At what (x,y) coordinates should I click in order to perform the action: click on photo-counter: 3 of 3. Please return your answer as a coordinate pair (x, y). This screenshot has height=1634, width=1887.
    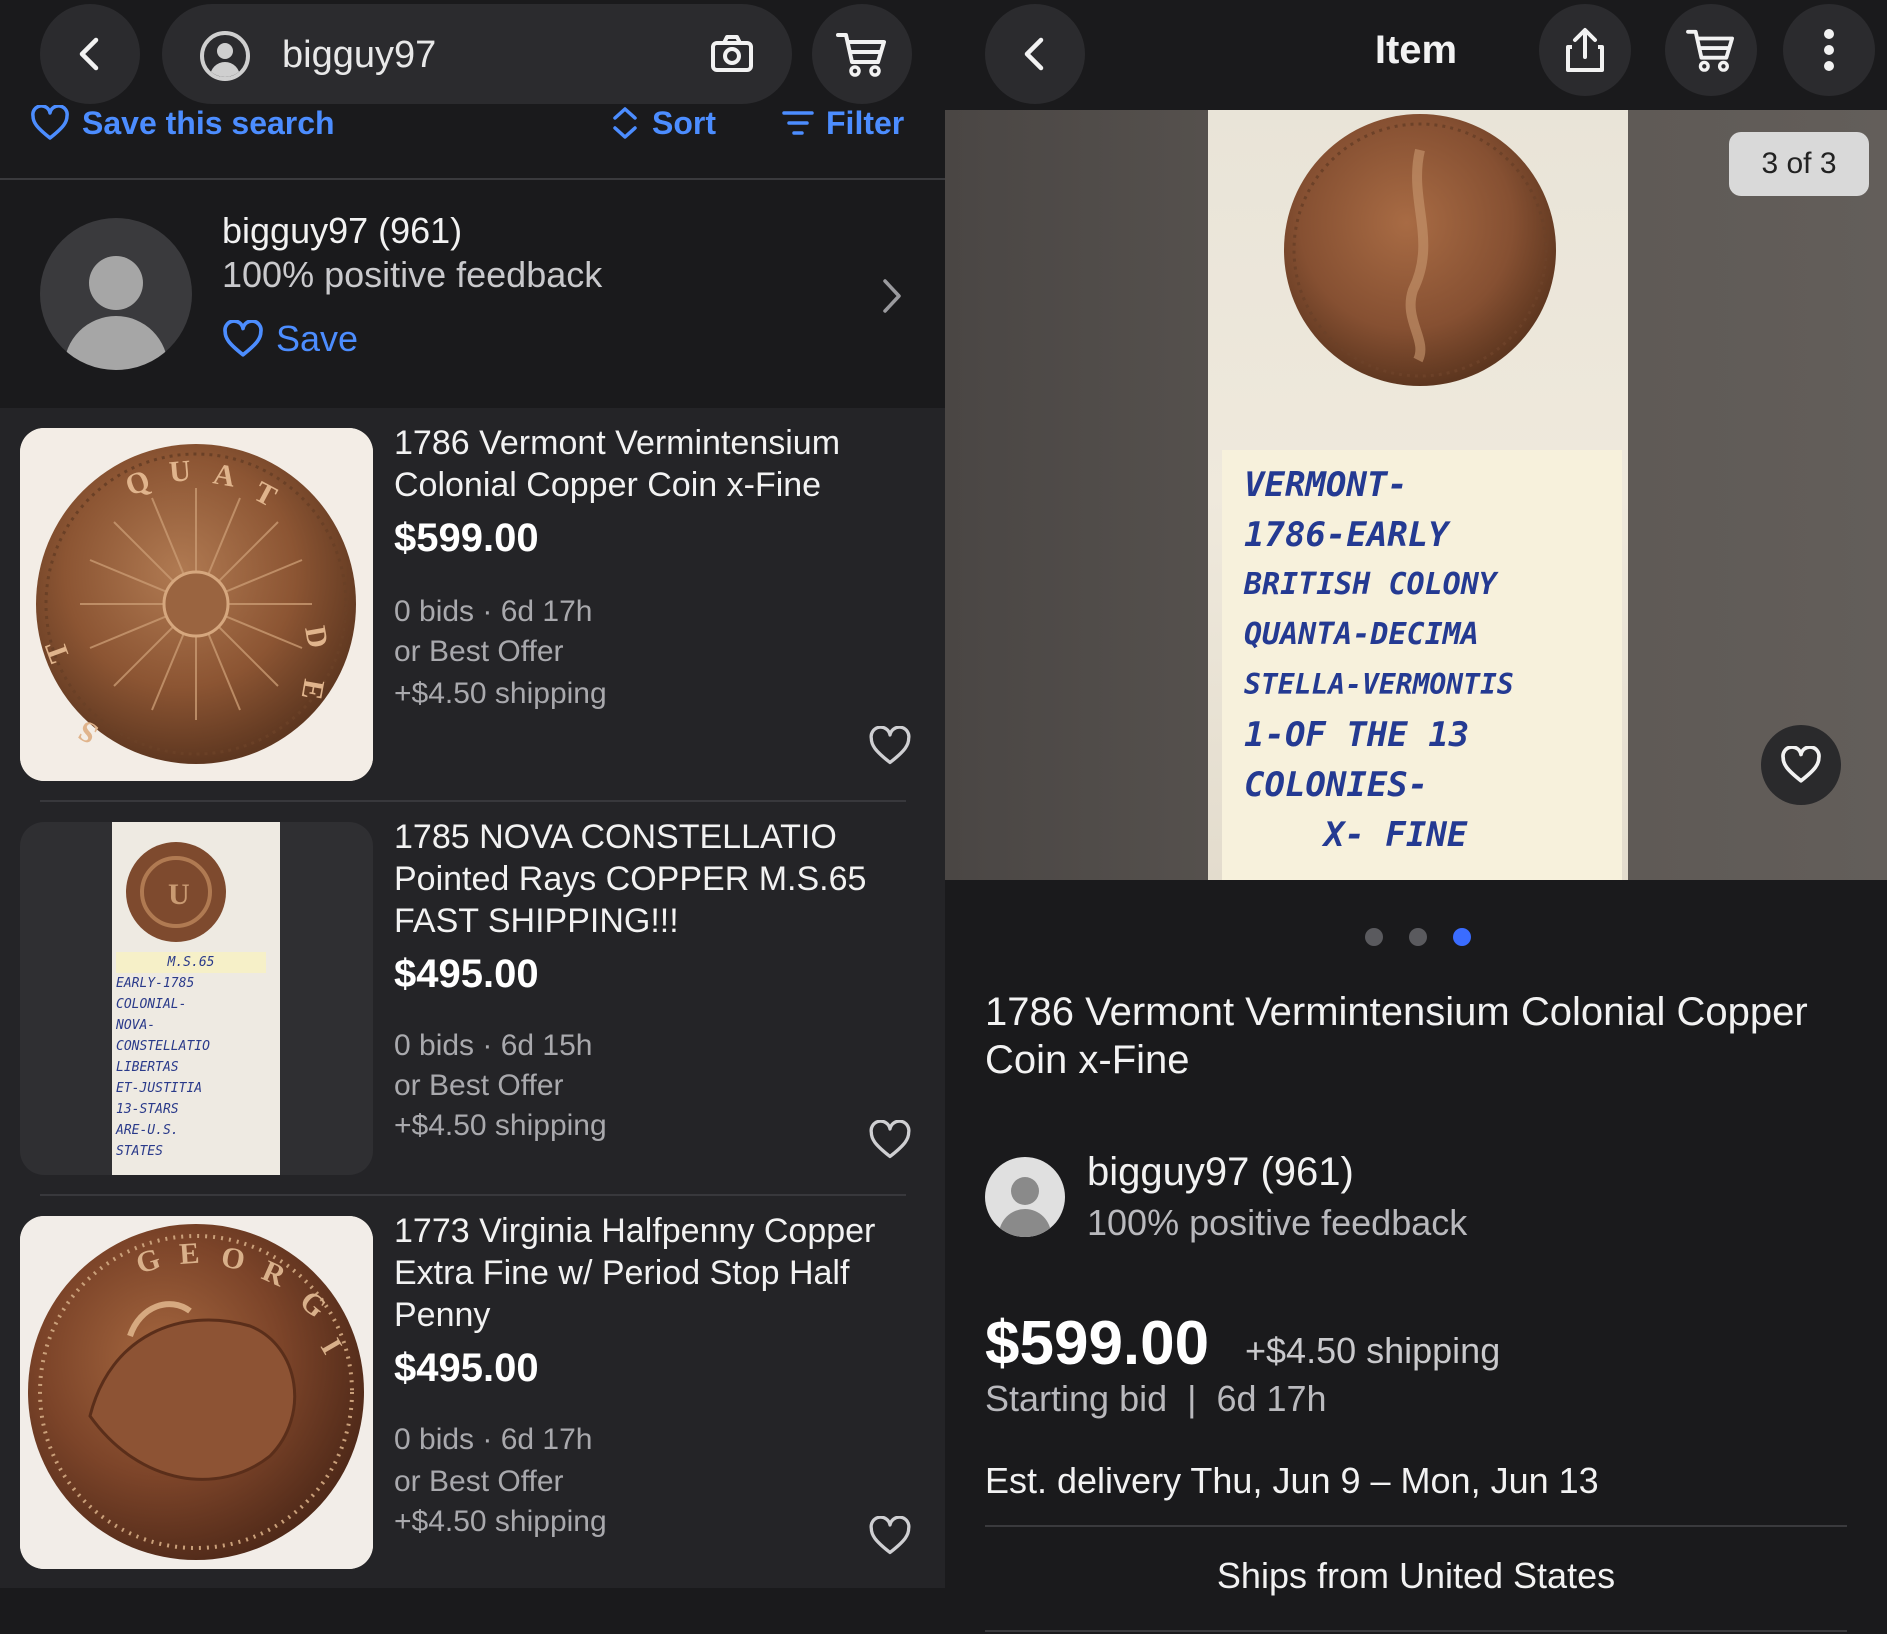
    Looking at the image, I should click on (1799, 164).